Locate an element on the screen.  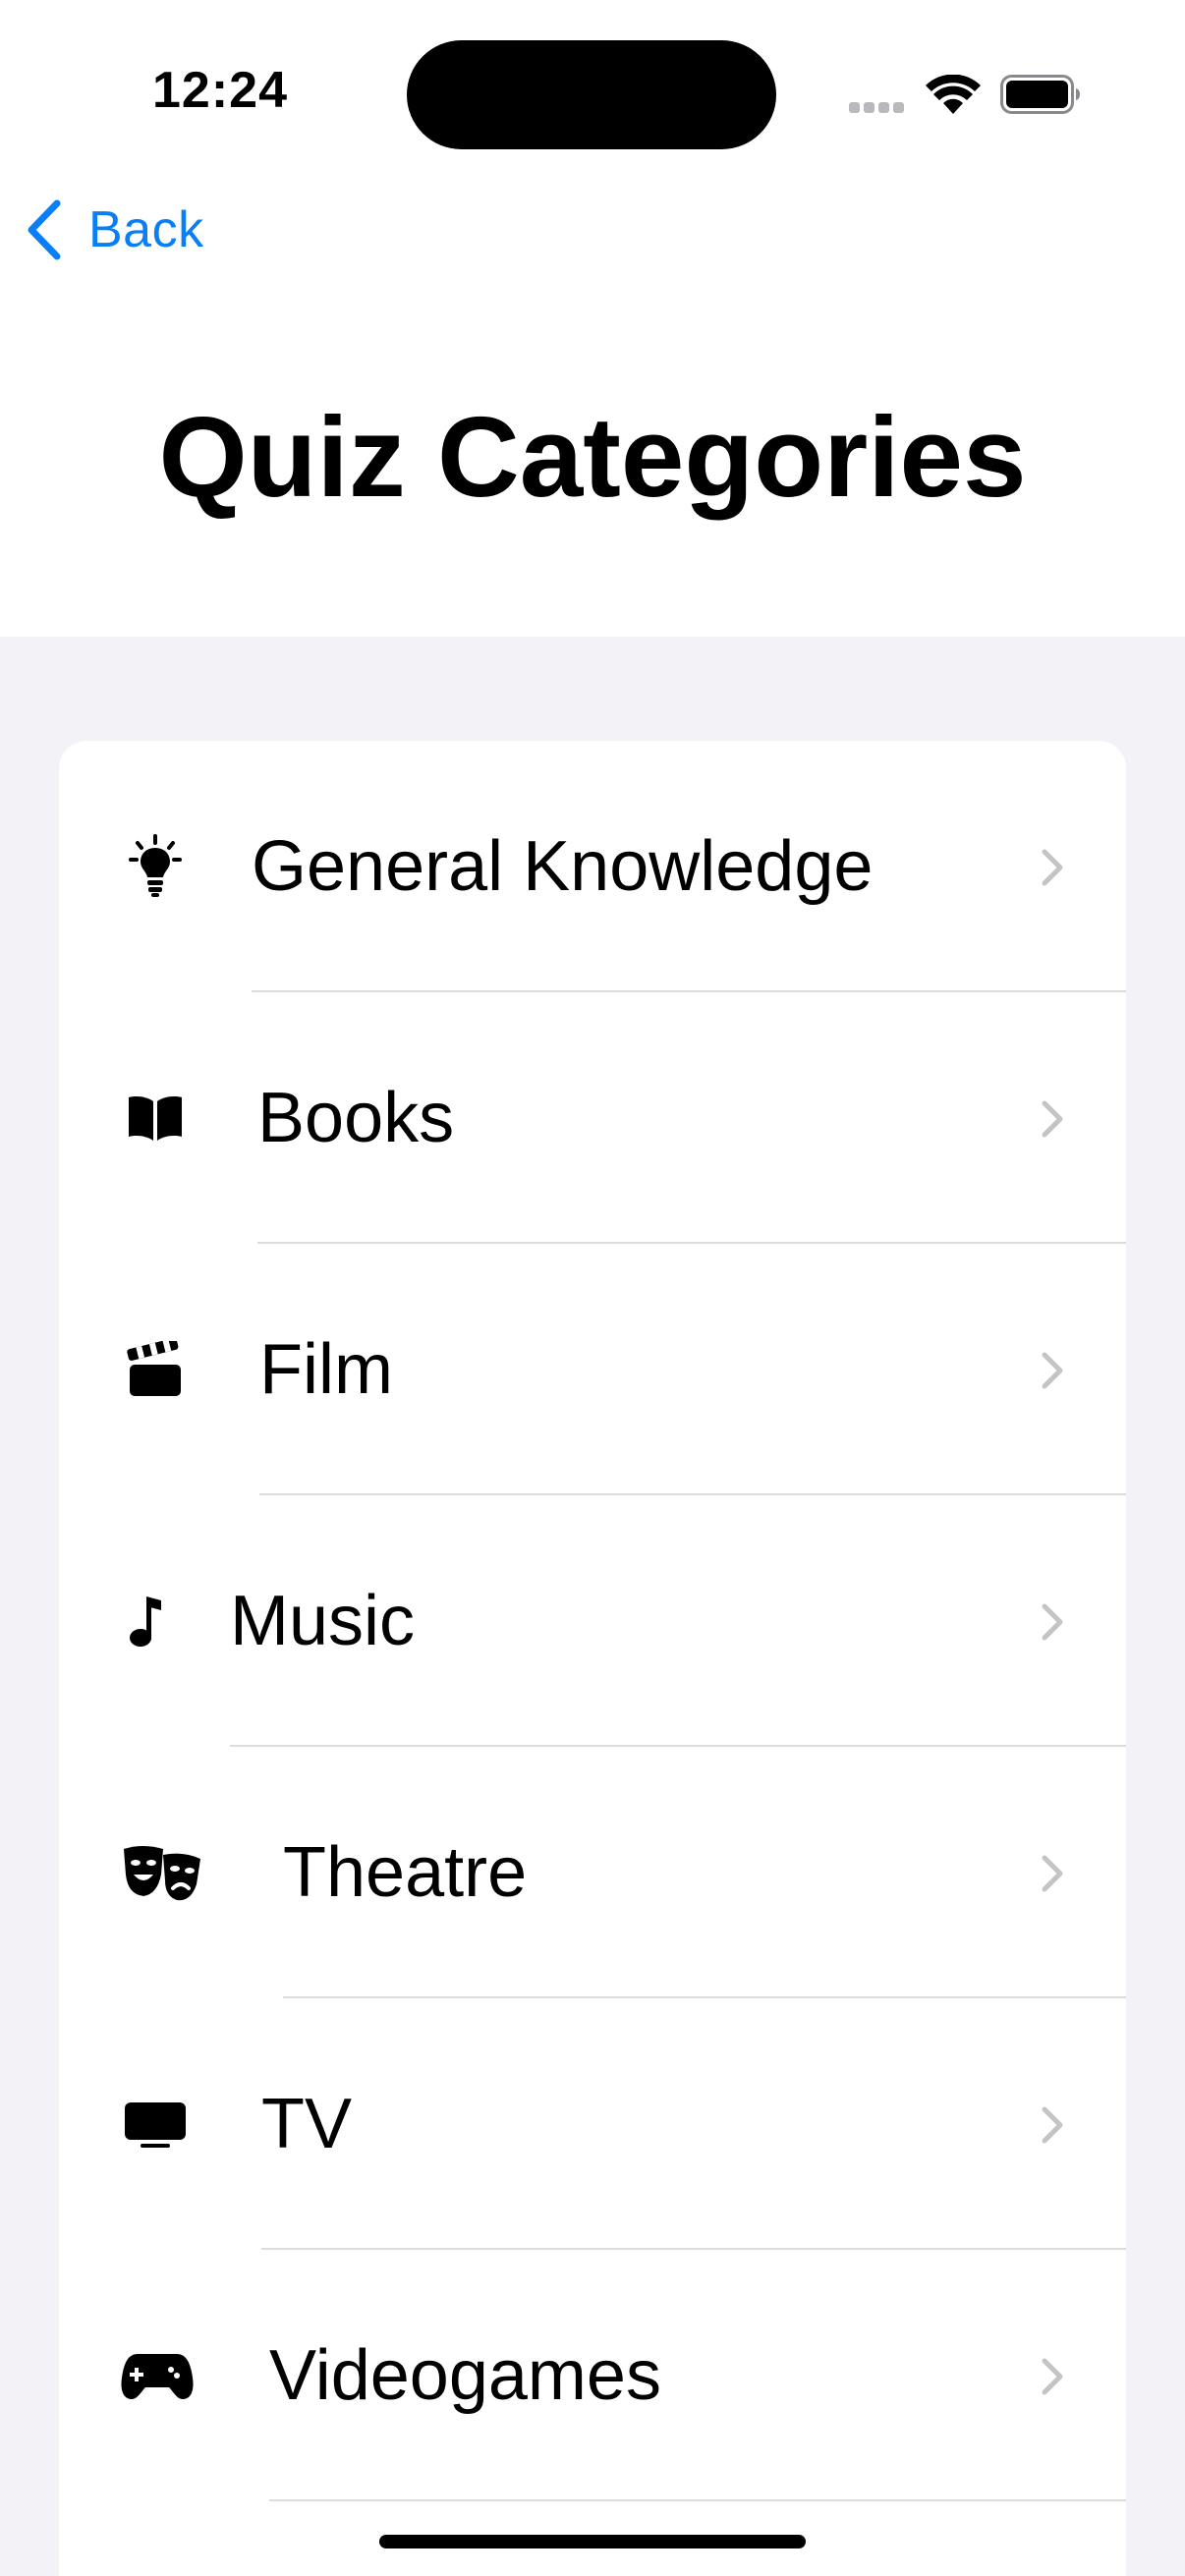
list-item-general-knowledge: General Knowledge is located at coordinates (592, 866).